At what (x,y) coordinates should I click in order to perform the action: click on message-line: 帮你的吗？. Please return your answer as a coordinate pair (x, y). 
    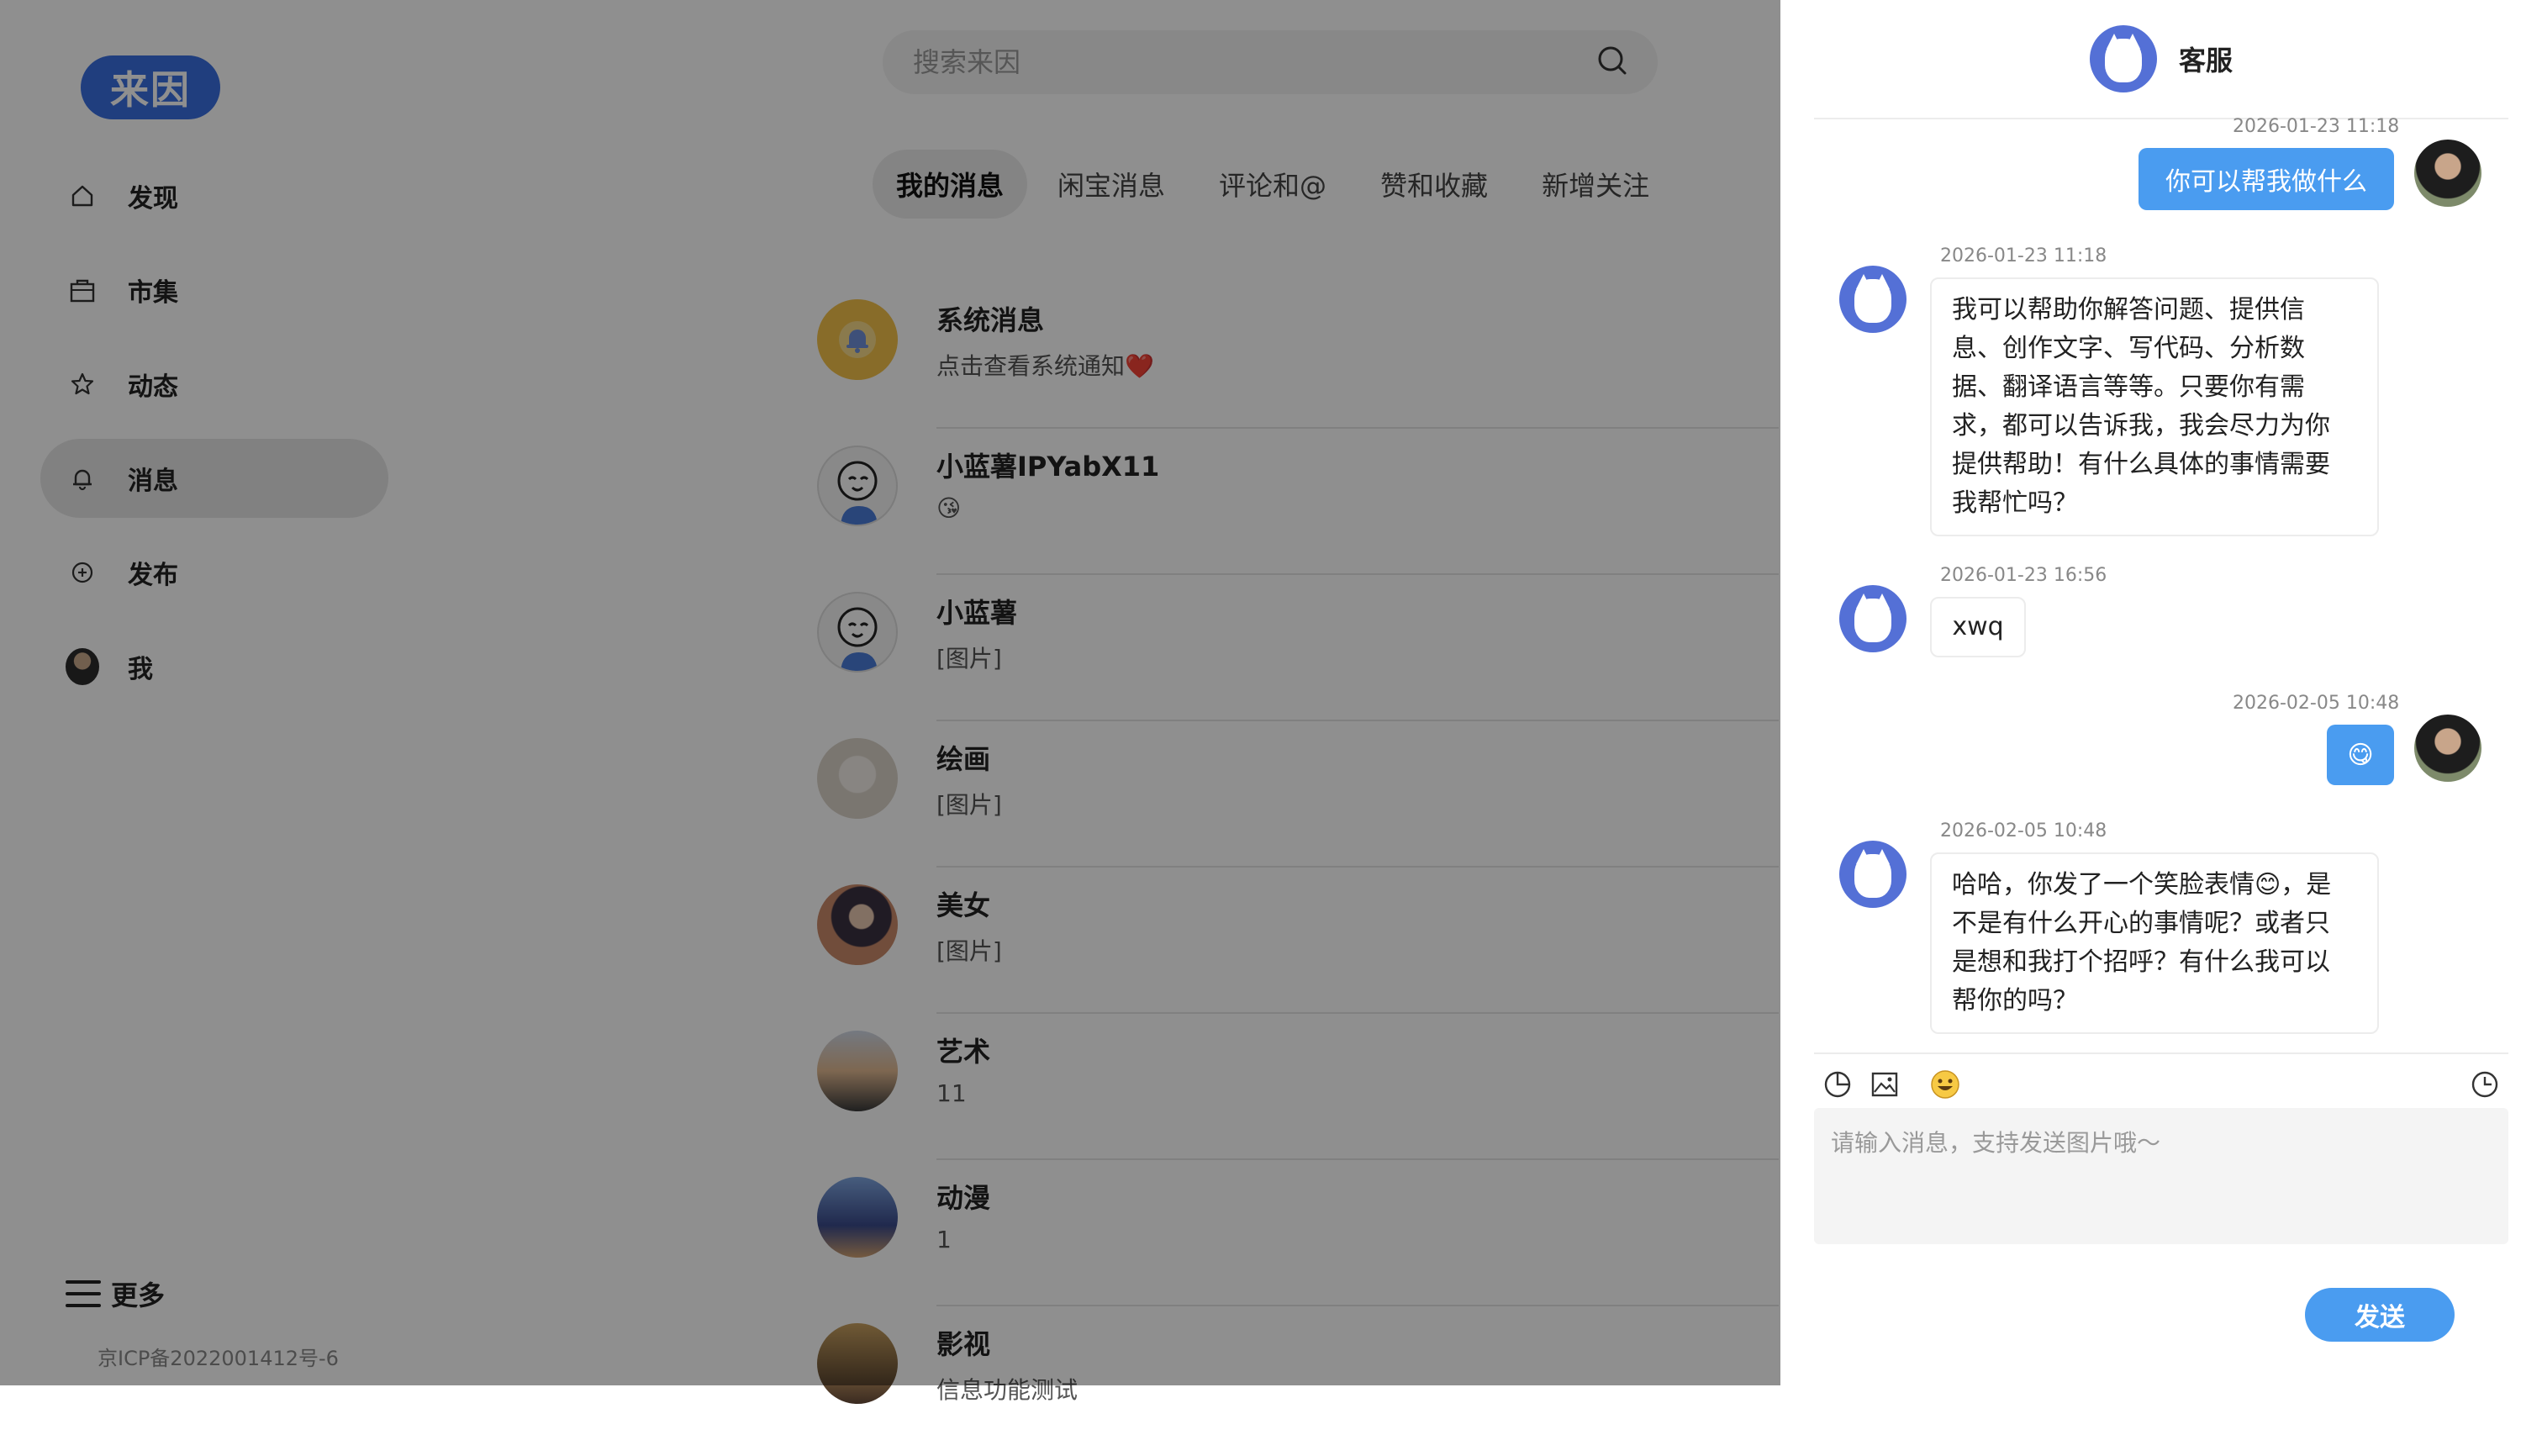
    Looking at the image, I should click on (2015, 1001).